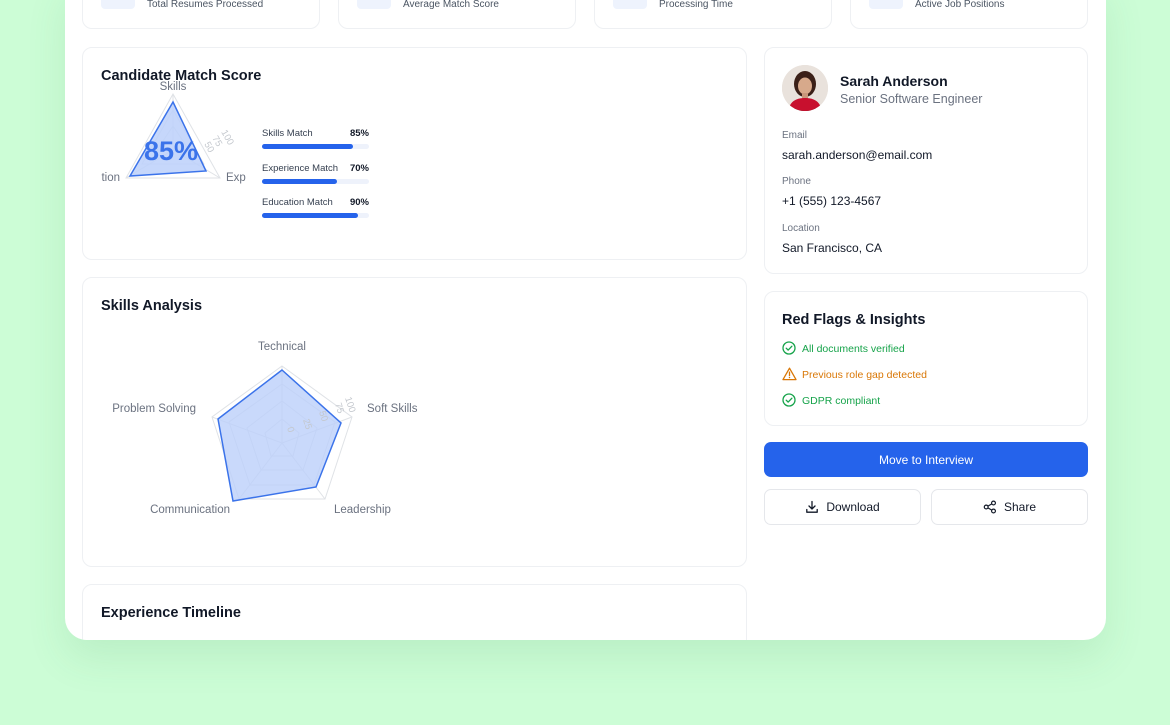 The height and width of the screenshot is (725, 1170). What do you see at coordinates (853, 349) in the screenshot?
I see `insight-text: All documents verified` at bounding box center [853, 349].